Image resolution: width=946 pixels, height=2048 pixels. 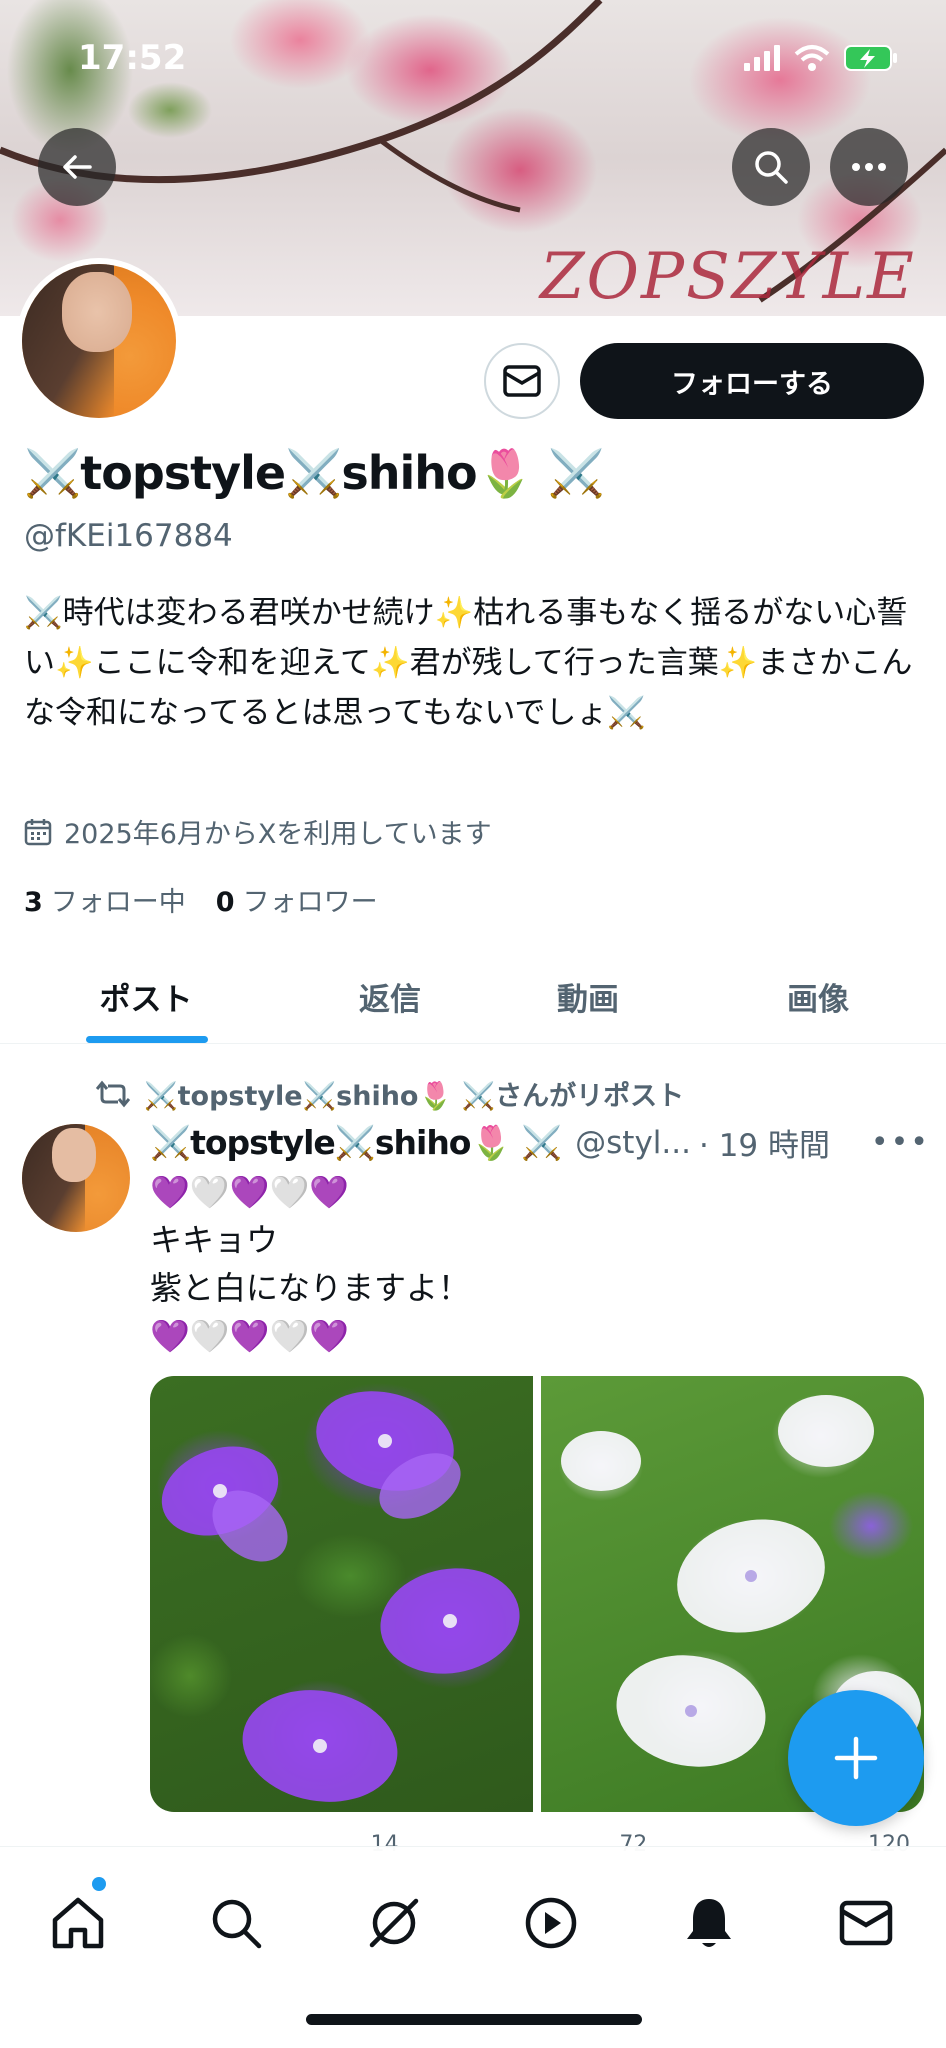 What do you see at coordinates (356, 1143) in the screenshot?
I see `post-author-name: ⚔️topstyle⚔️shiho🌷 ⚔️` at bounding box center [356, 1143].